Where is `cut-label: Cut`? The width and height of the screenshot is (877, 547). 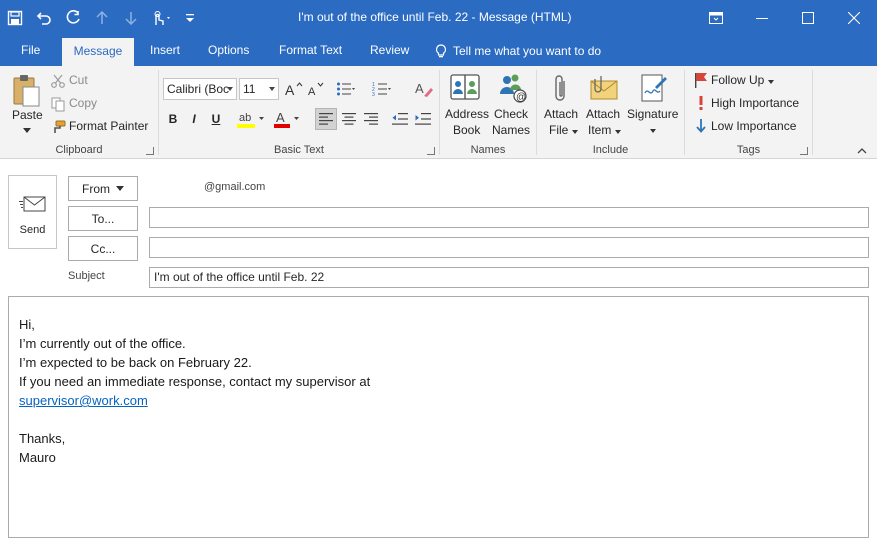
cut-label: Cut is located at coordinates (78, 80).